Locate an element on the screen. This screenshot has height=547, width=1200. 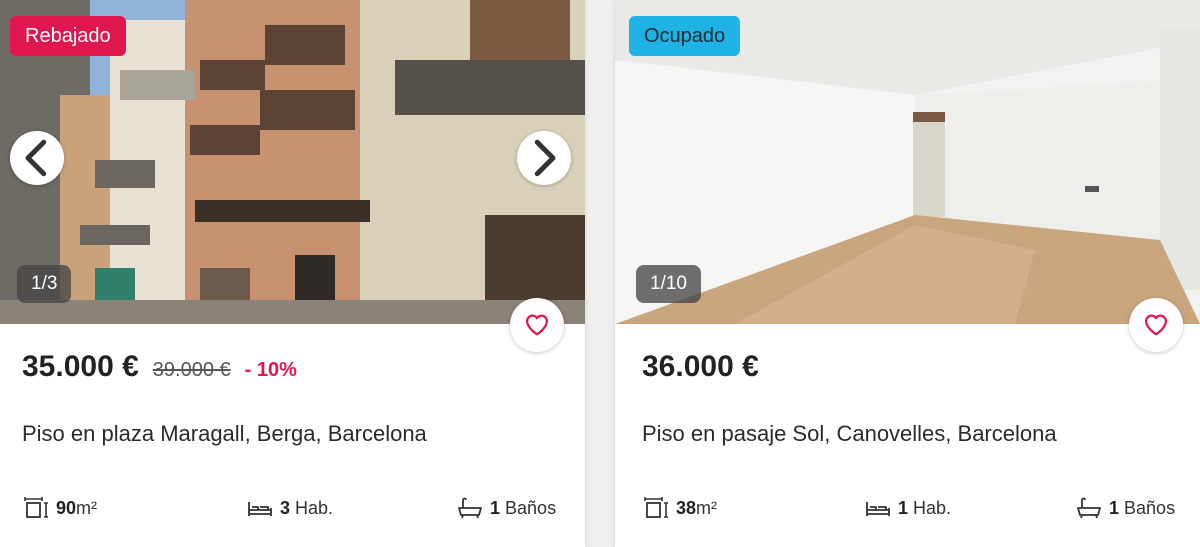
chevron-left-icon is located at coordinates (36, 158).